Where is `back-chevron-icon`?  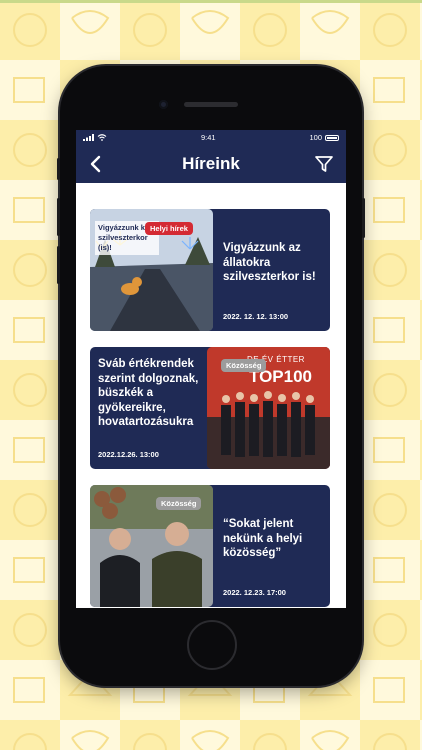
back-chevron-icon is located at coordinates (96, 164).